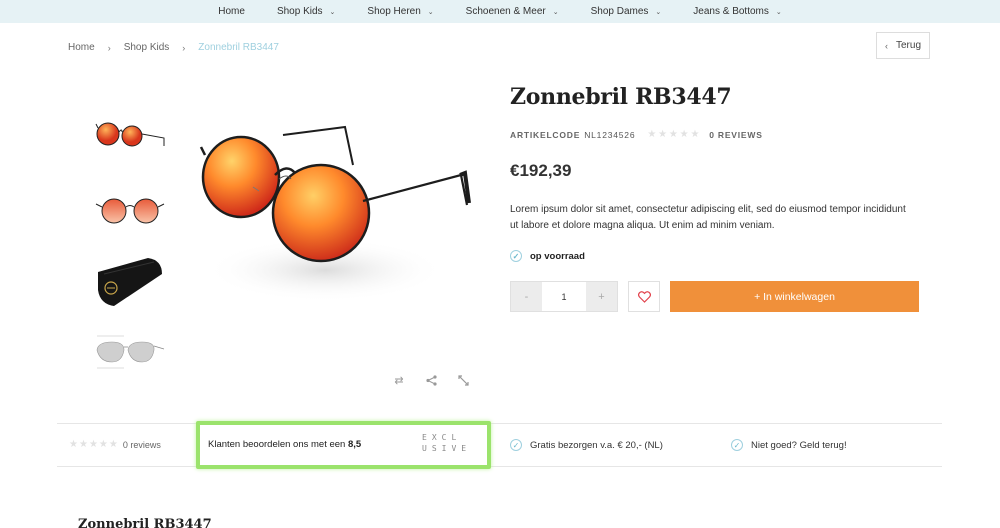  I want to click on add-to-cart-button: + In winkelwagen, so click(794, 296).